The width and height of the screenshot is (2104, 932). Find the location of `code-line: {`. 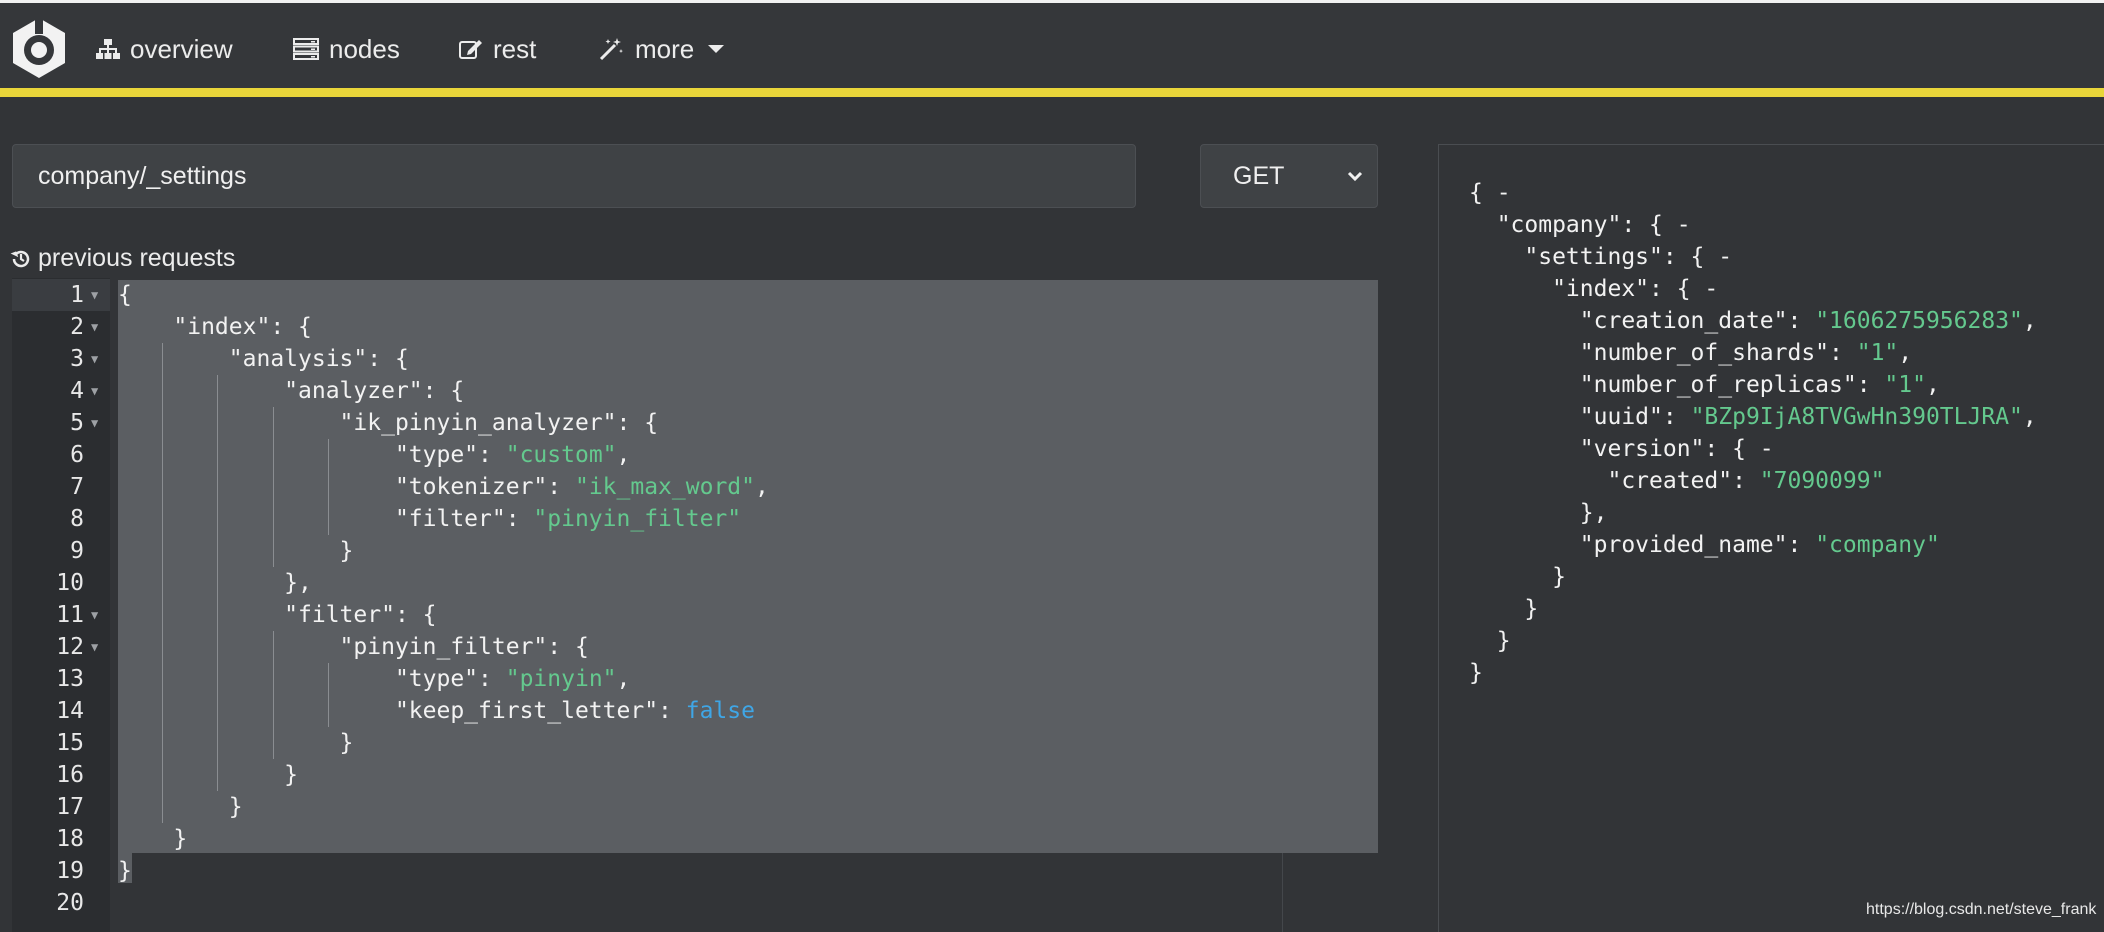

code-line: { is located at coordinates (125, 295).